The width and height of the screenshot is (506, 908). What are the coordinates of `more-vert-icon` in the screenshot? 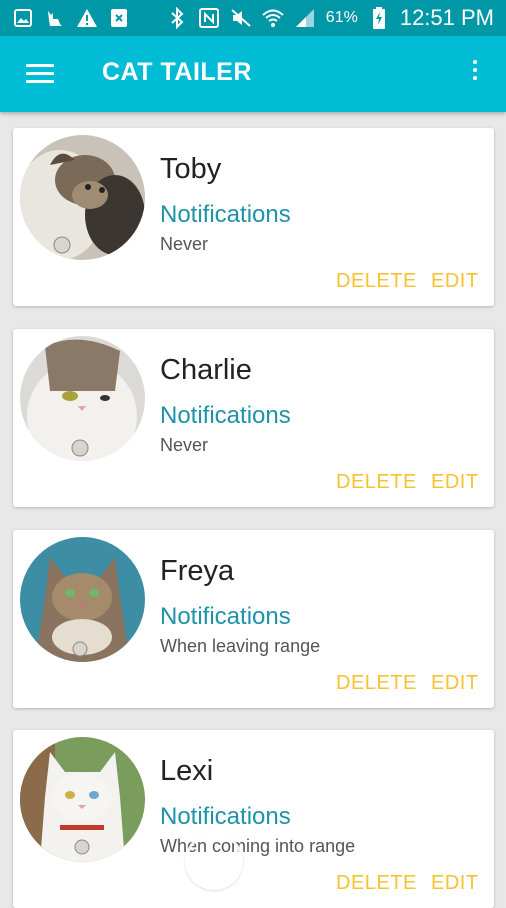 It's located at (475, 74).